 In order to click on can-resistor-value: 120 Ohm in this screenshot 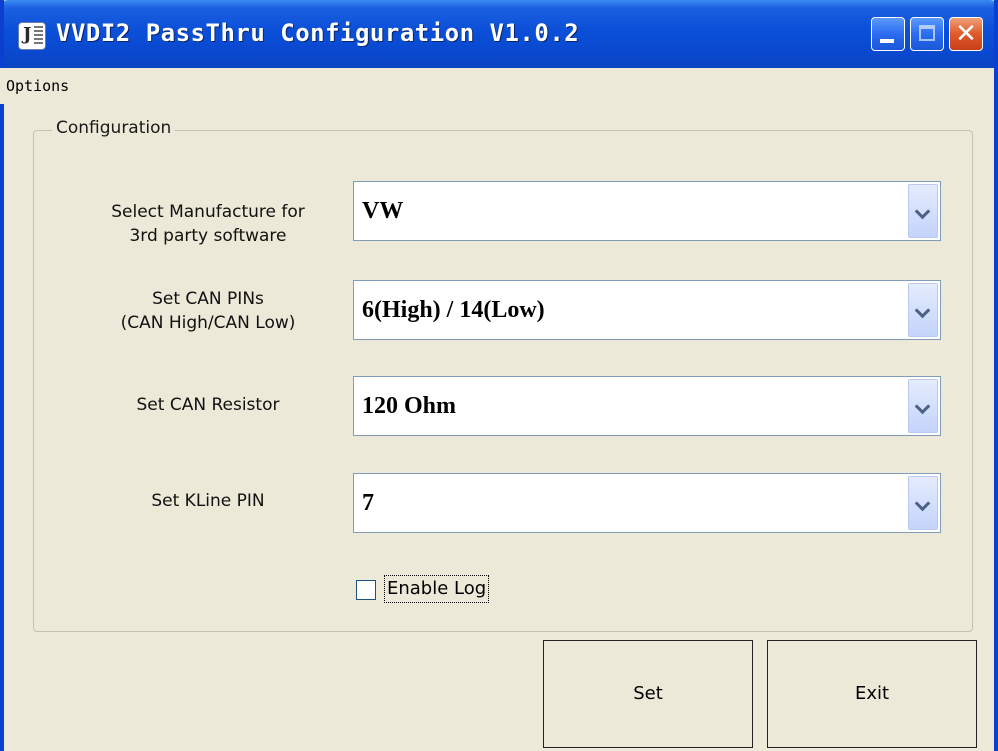, I will do `click(409, 406)`.